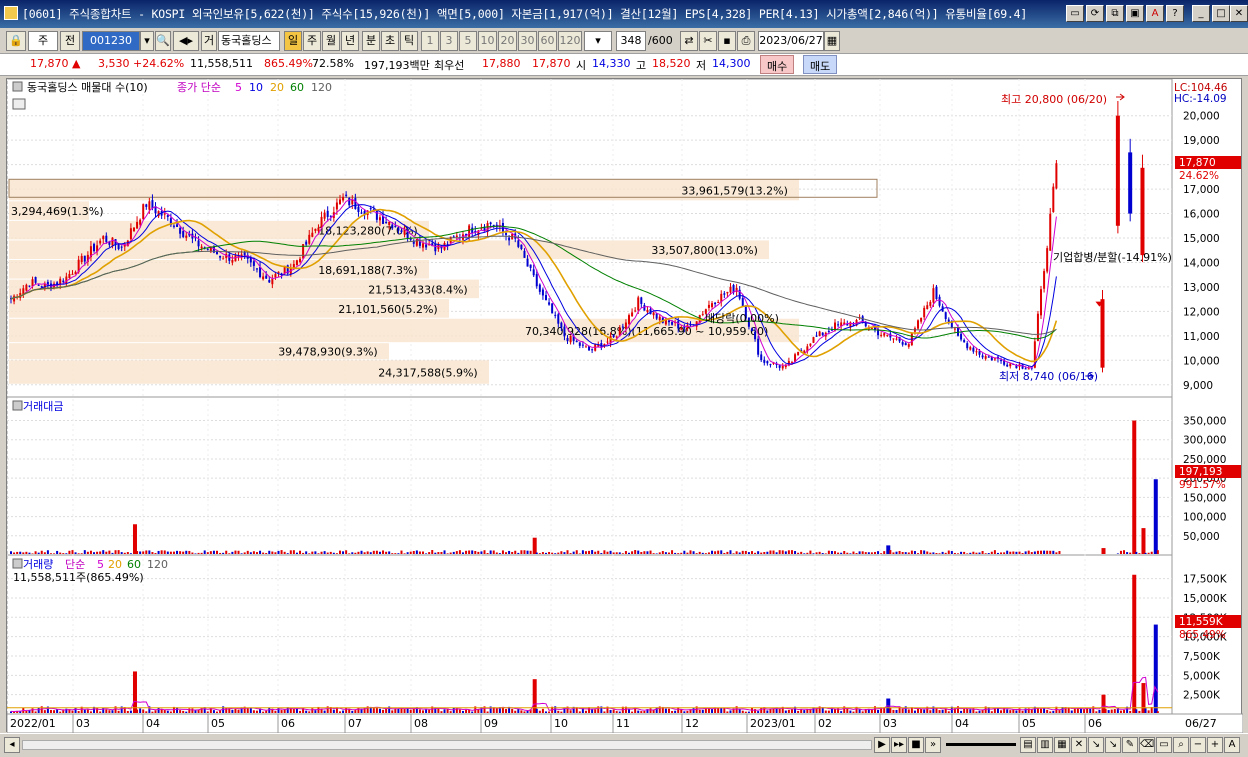 This screenshot has height=757, width=1248. Describe the element at coordinates (1115, 13) in the screenshot. I see `window-ctrl-3: ⧉` at that location.